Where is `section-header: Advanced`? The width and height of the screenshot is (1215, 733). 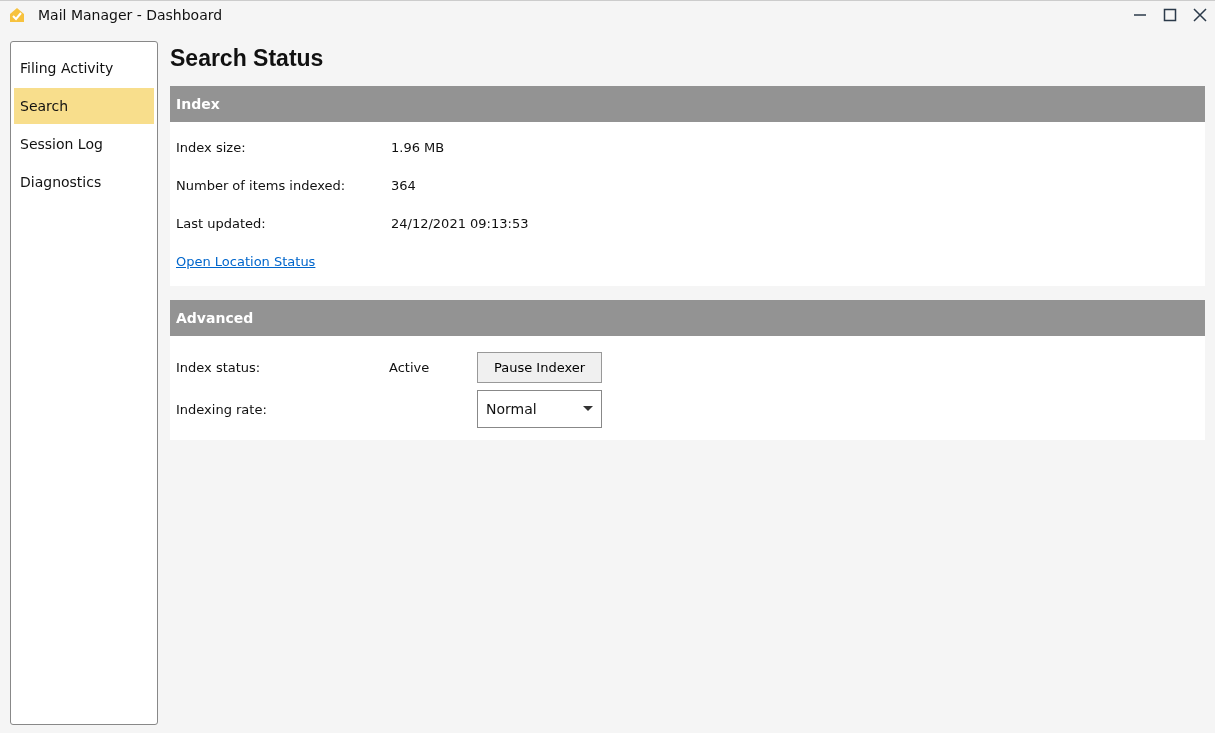
section-header: Advanced is located at coordinates (687, 318).